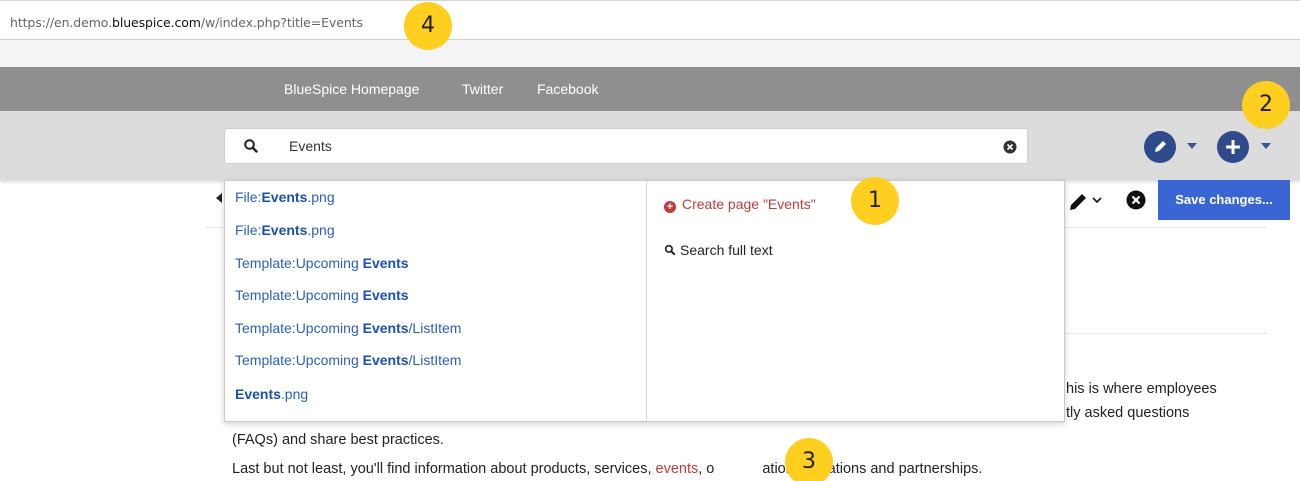 The image size is (1300, 481). Describe the element at coordinates (271, 394) in the screenshot. I see `suggestion-item: Events.png` at that location.